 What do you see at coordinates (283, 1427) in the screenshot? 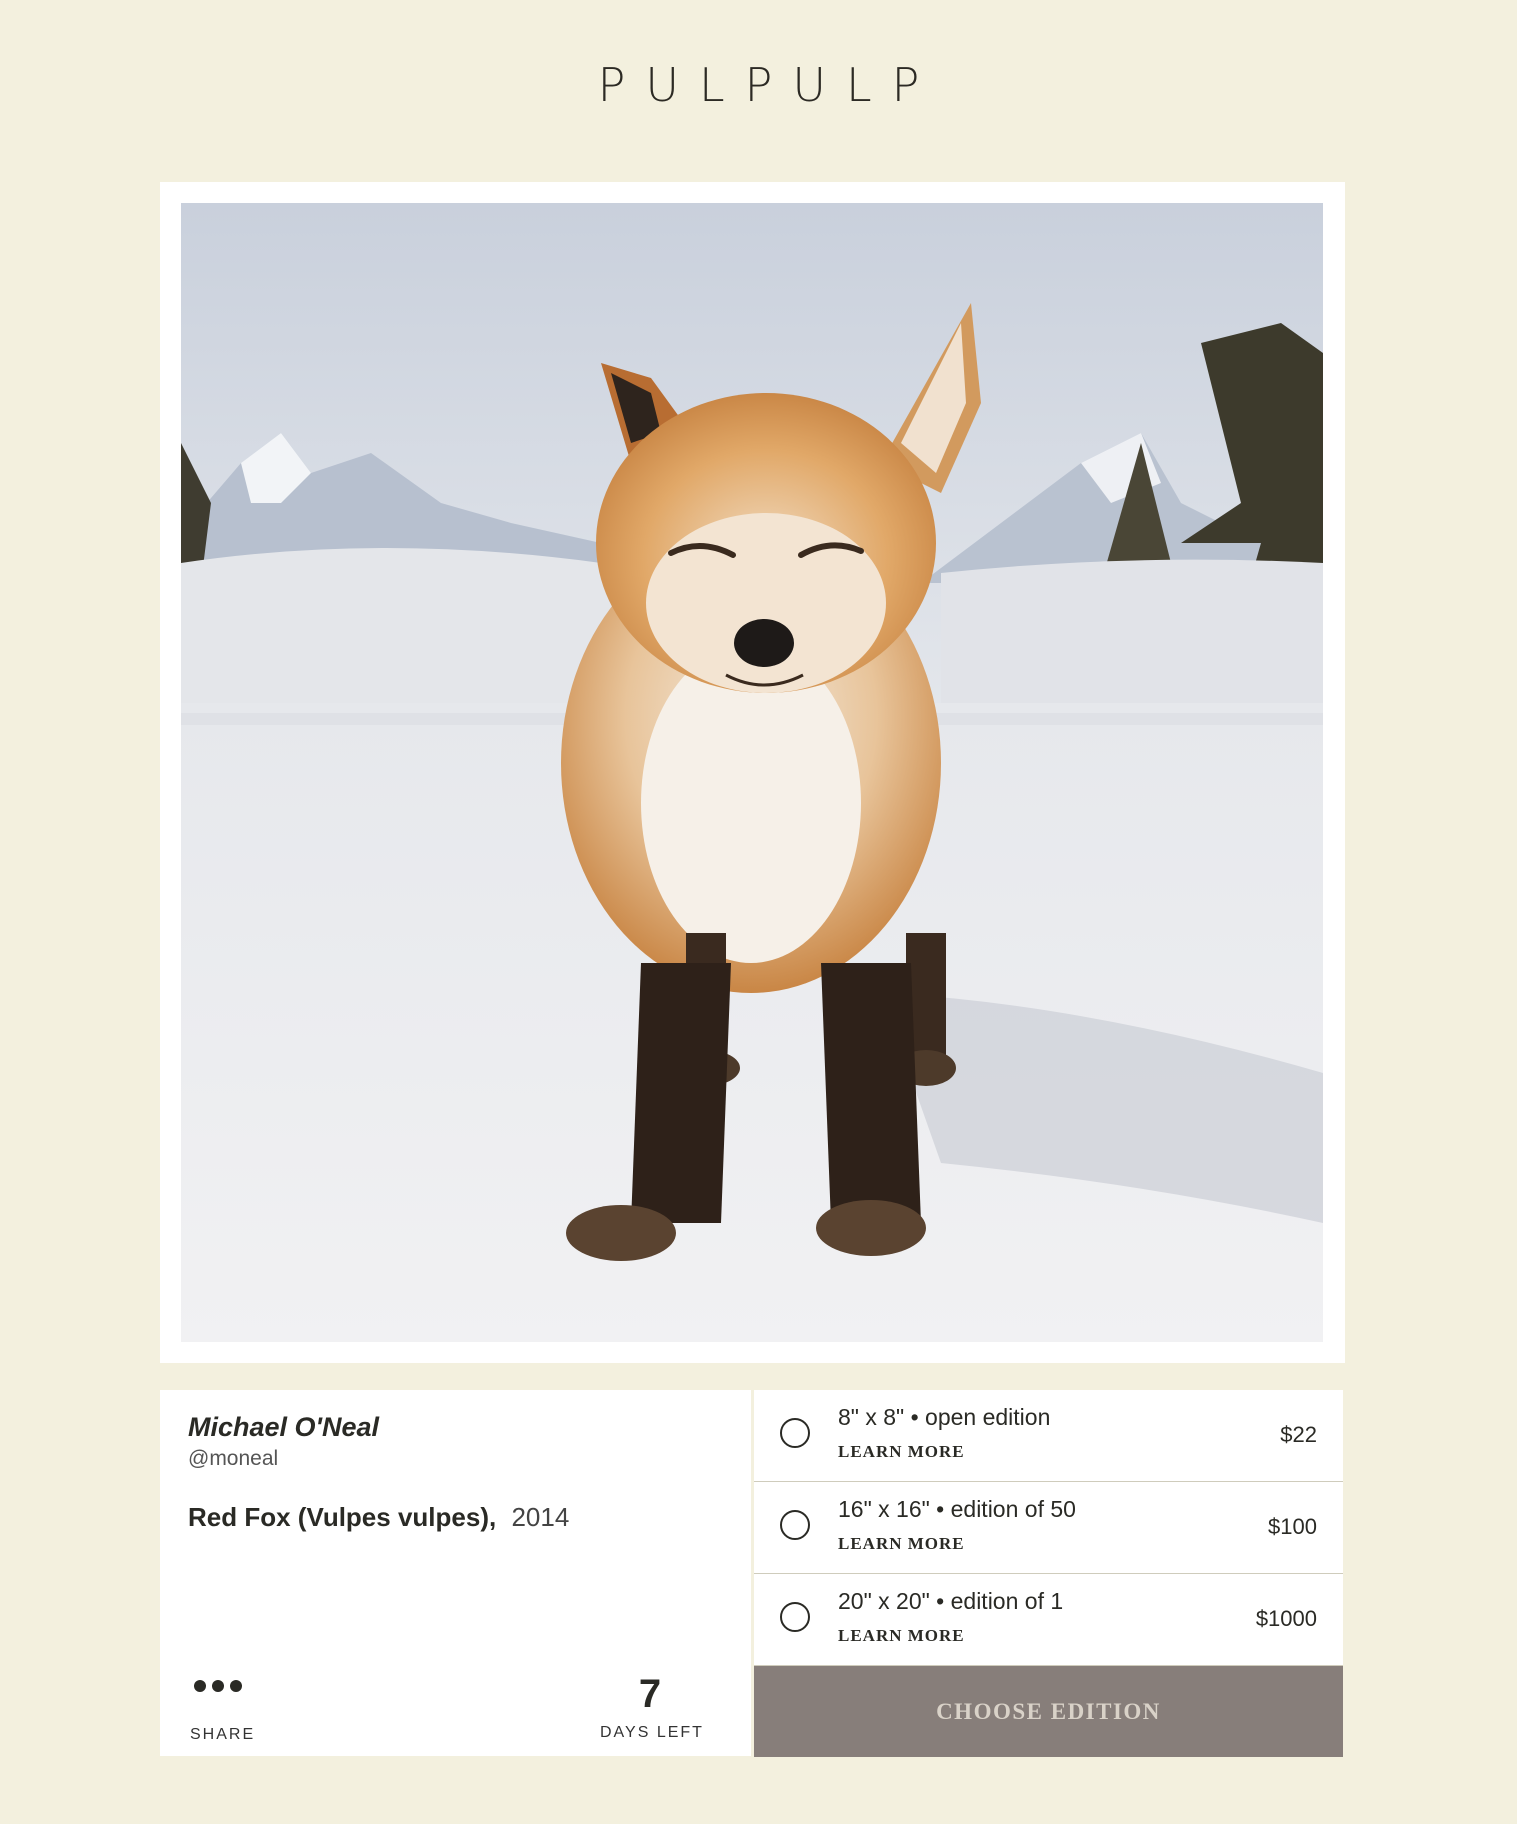
I see `artist-name: Michael O'Neal` at bounding box center [283, 1427].